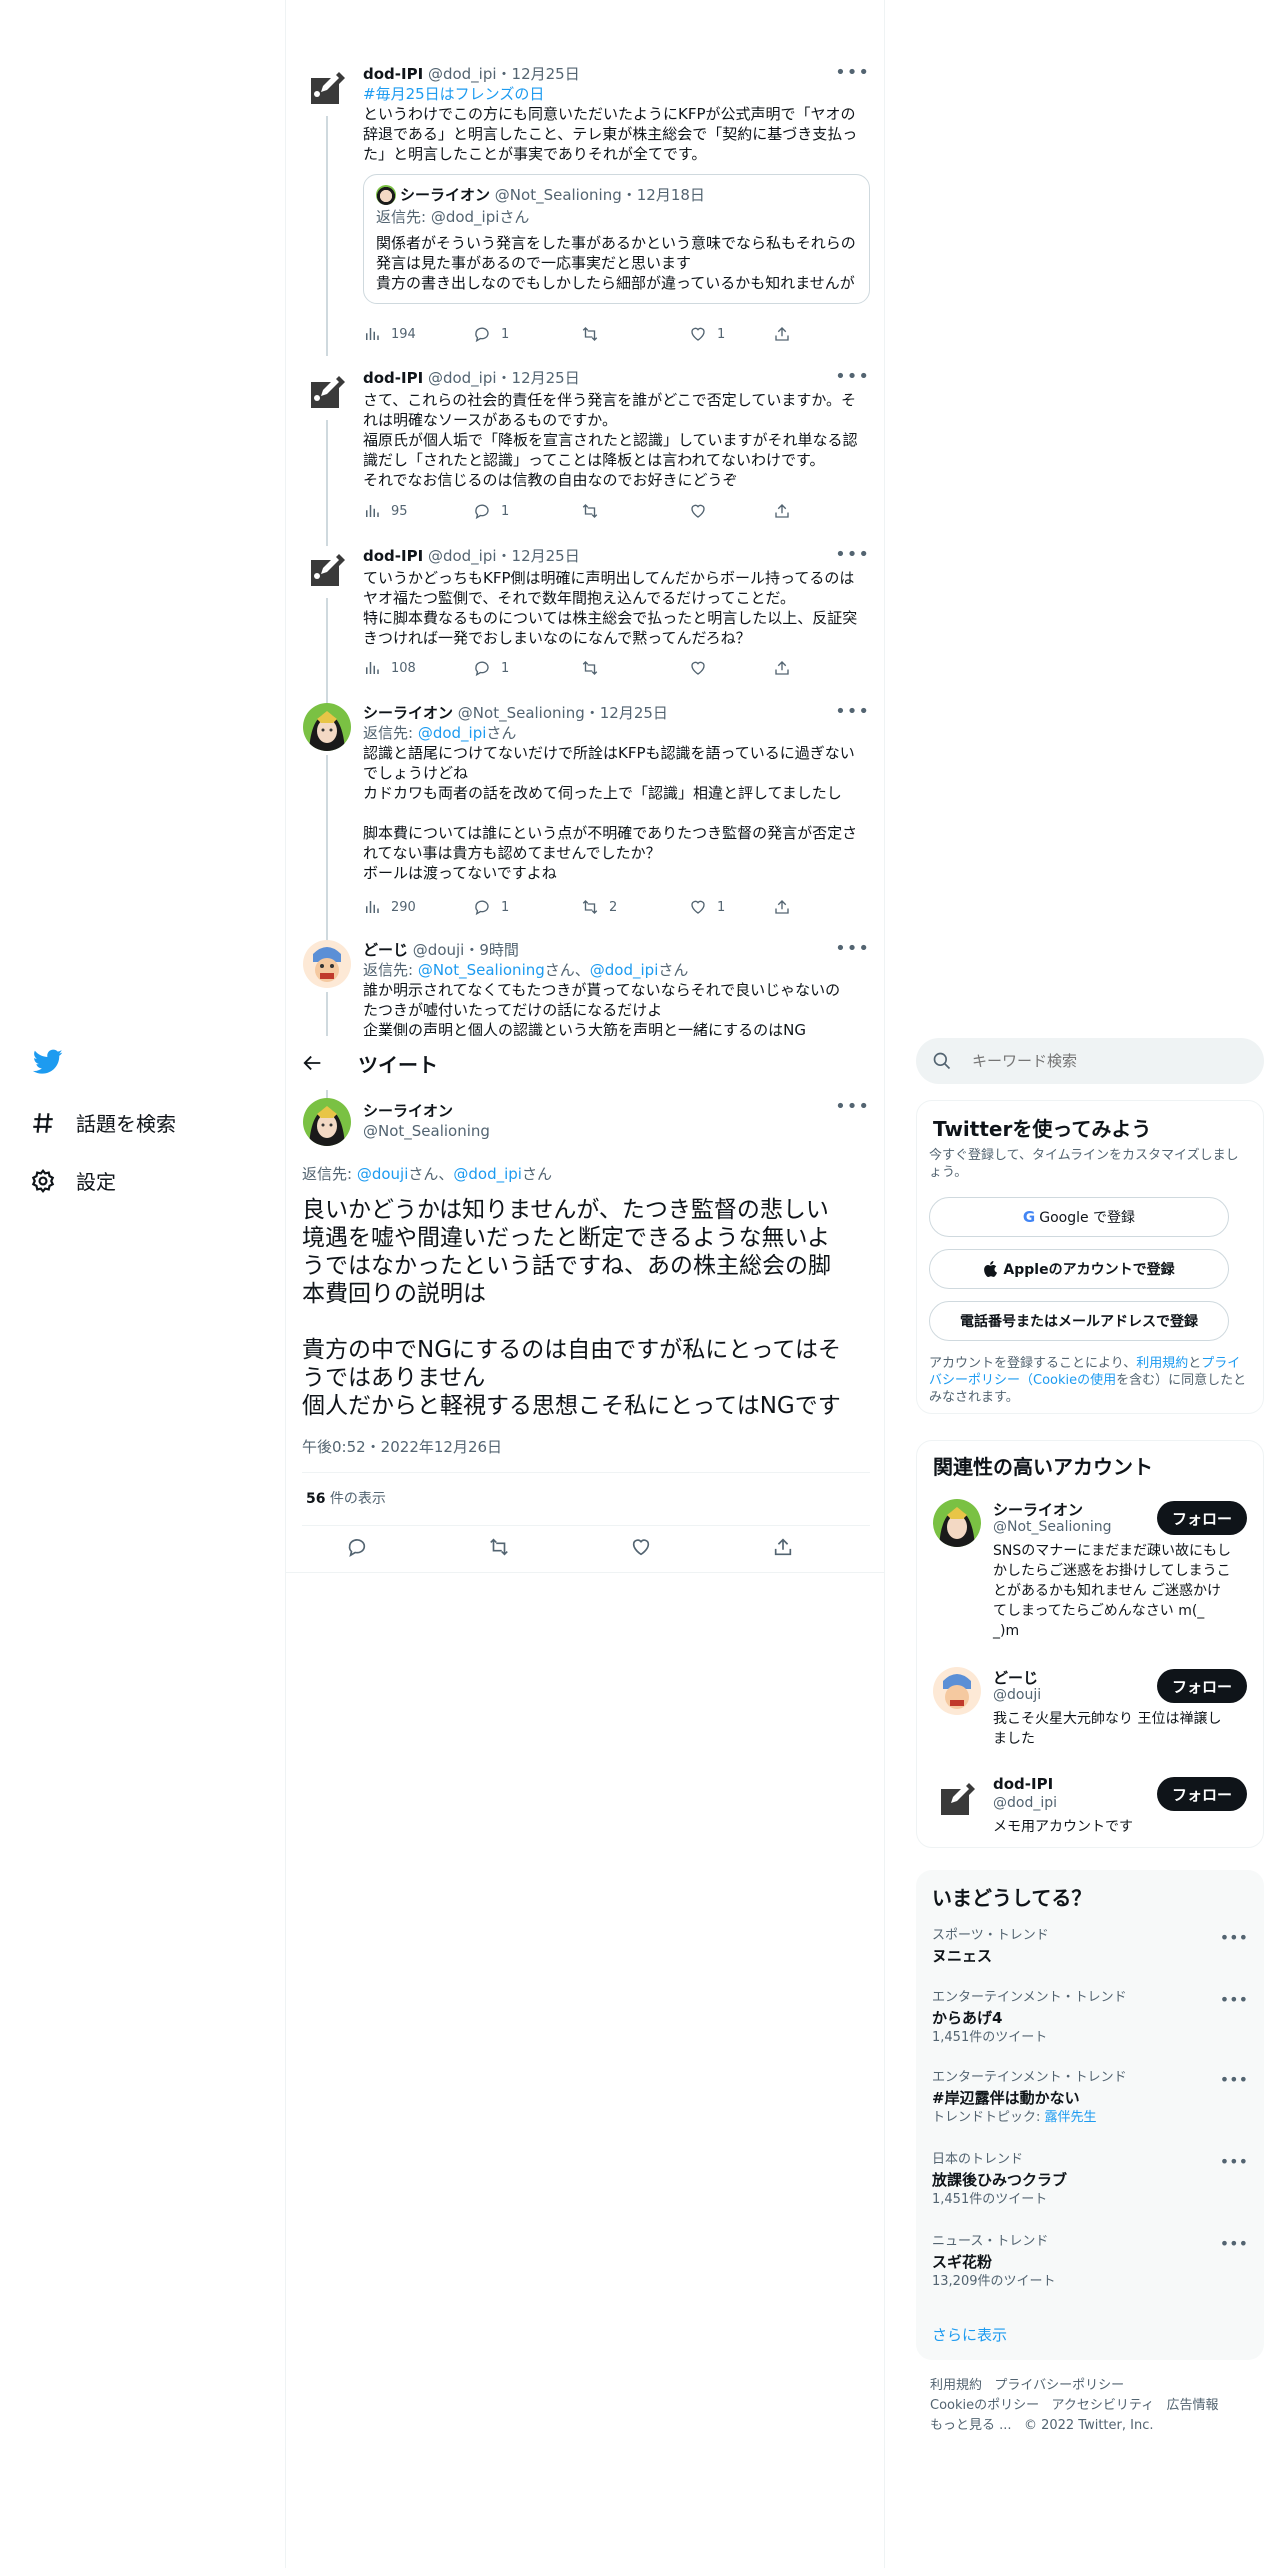 Image resolution: width=1284 pixels, height=2568 pixels. I want to click on nav-settings: 設定, so click(73, 1180).